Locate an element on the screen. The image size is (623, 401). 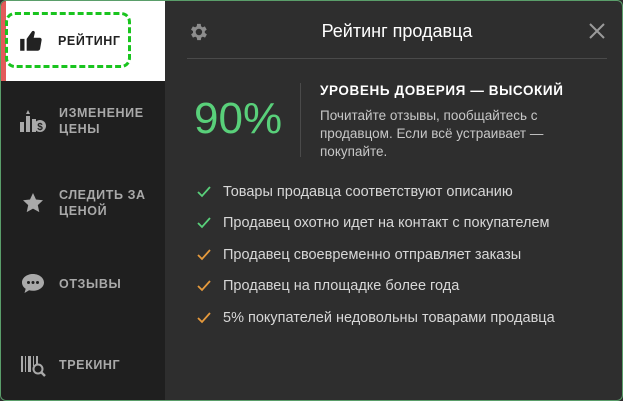
header-divider is located at coordinates (397, 58).